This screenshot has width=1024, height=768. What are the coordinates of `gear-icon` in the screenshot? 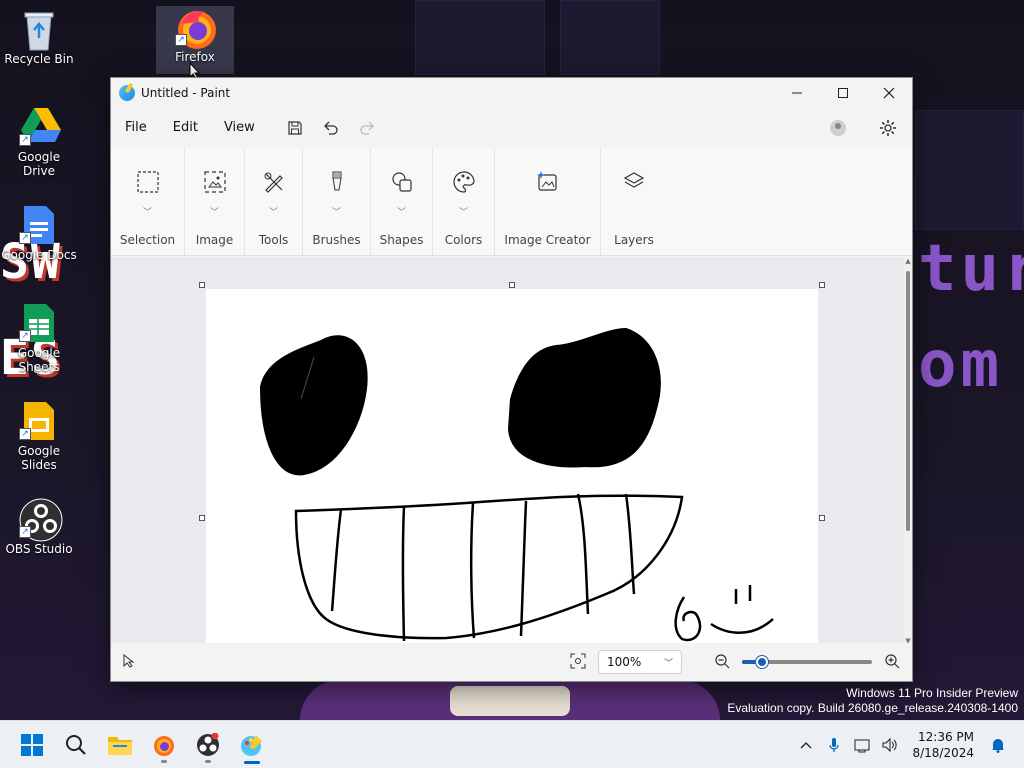 It's located at (888, 128).